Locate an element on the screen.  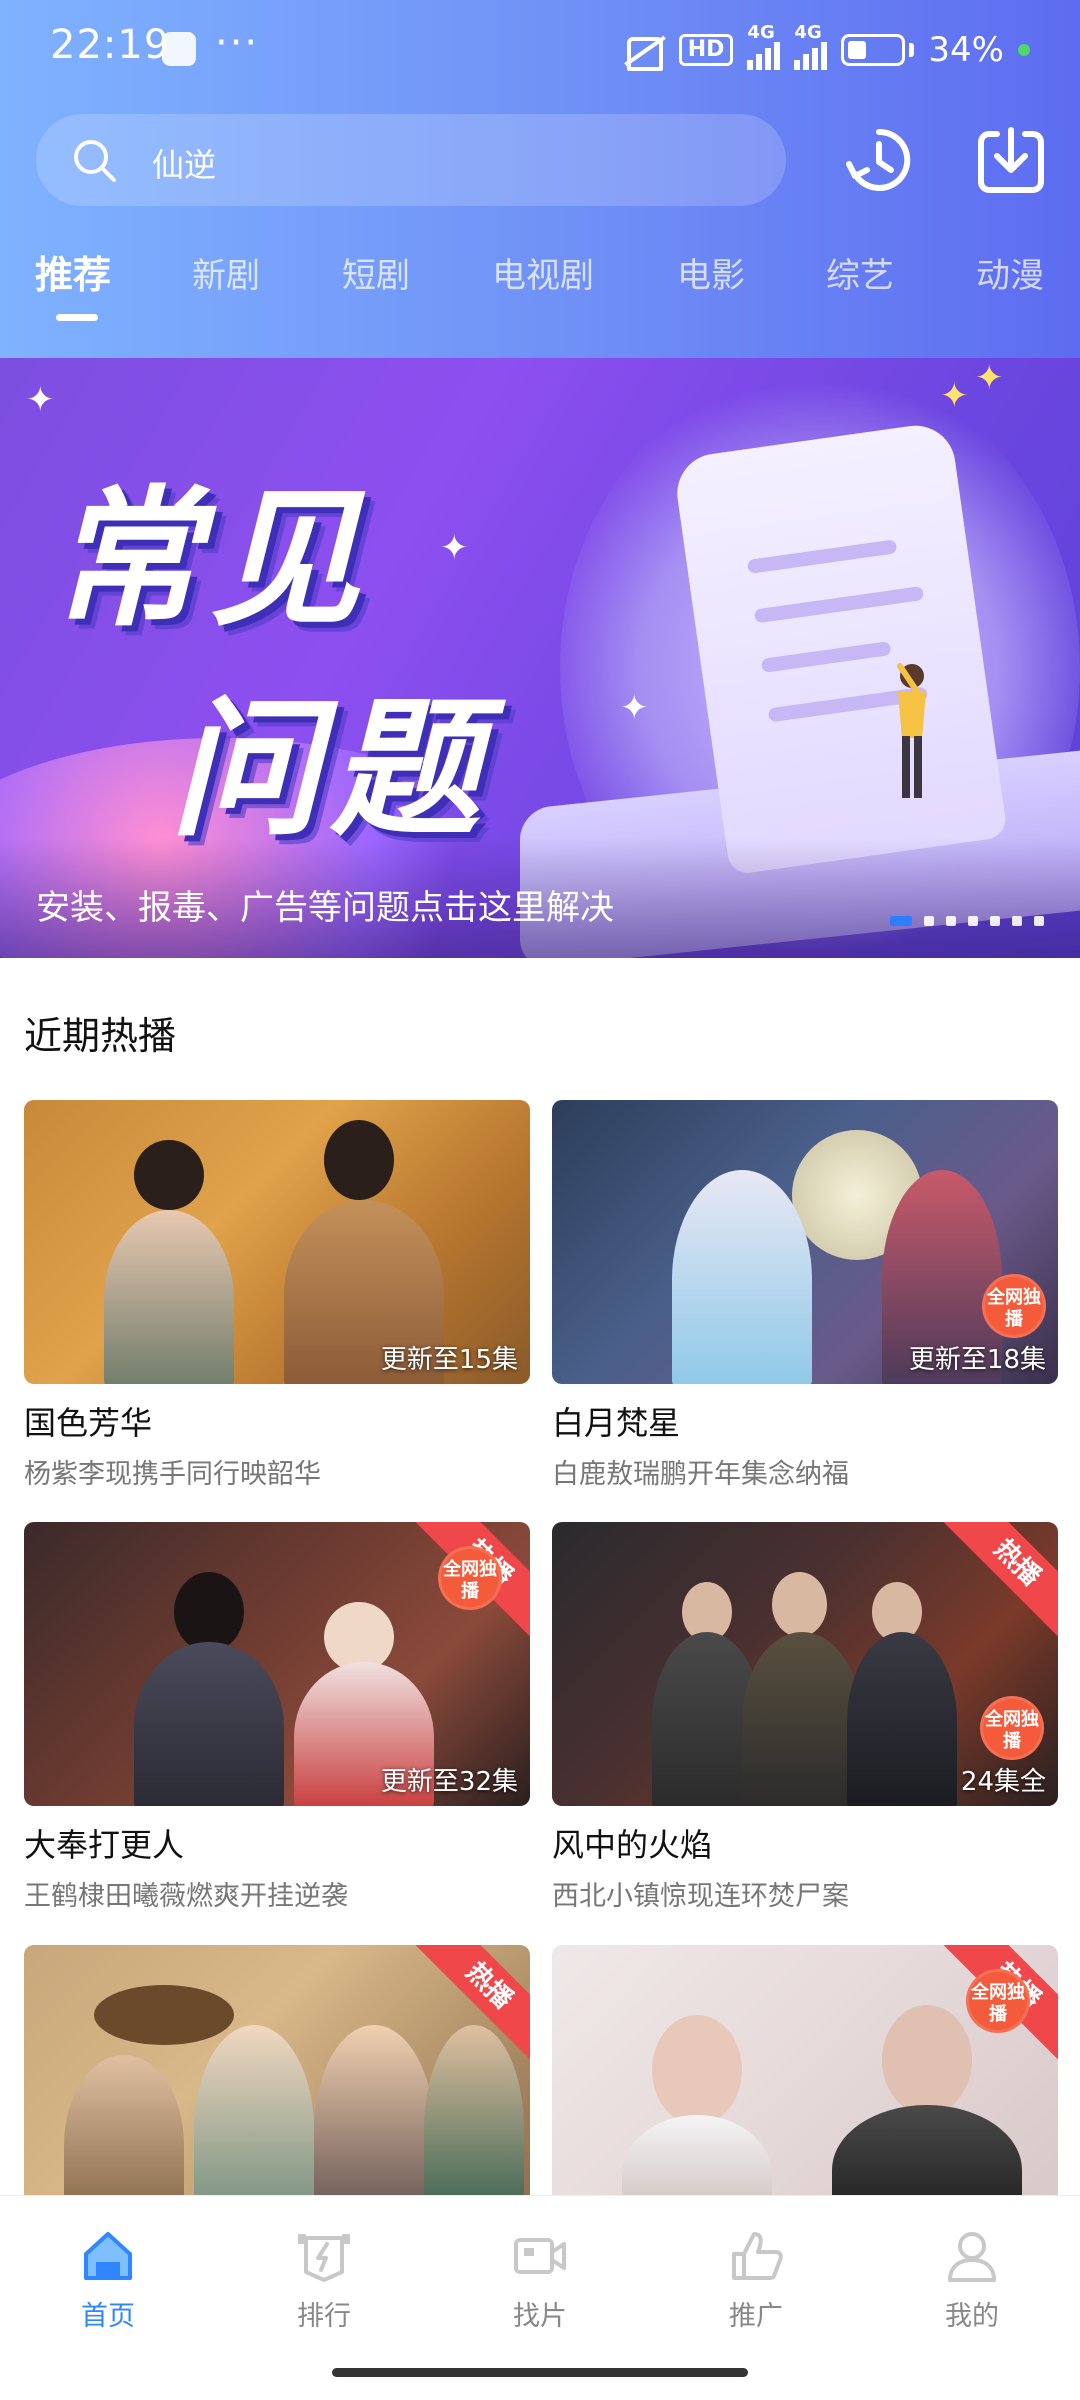
drama-card: 更新至15集 国色芳华 杨紫李现携手同行映韶华 is located at coordinates (277, 1295).